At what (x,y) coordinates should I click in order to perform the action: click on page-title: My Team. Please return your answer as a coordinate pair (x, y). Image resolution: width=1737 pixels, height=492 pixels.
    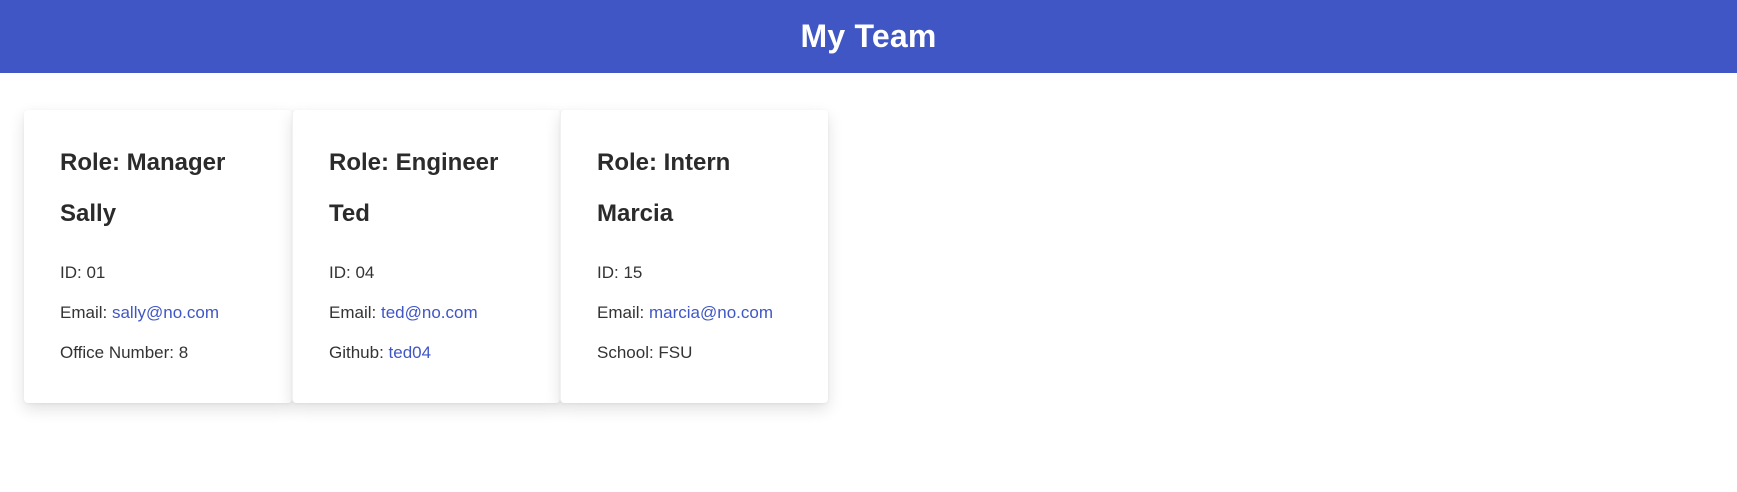
    Looking at the image, I should click on (868, 36).